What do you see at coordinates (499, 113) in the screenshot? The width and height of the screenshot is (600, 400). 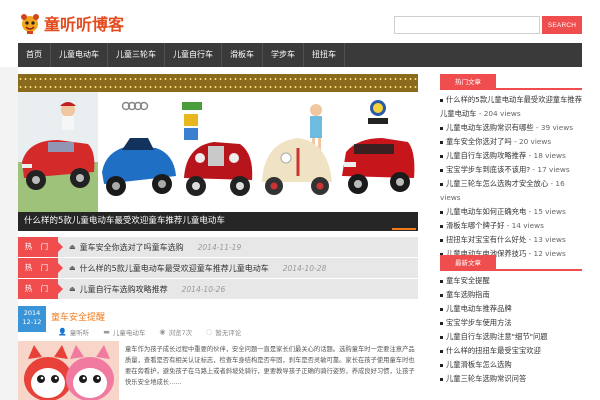 I see `view-count: - 204 views` at bounding box center [499, 113].